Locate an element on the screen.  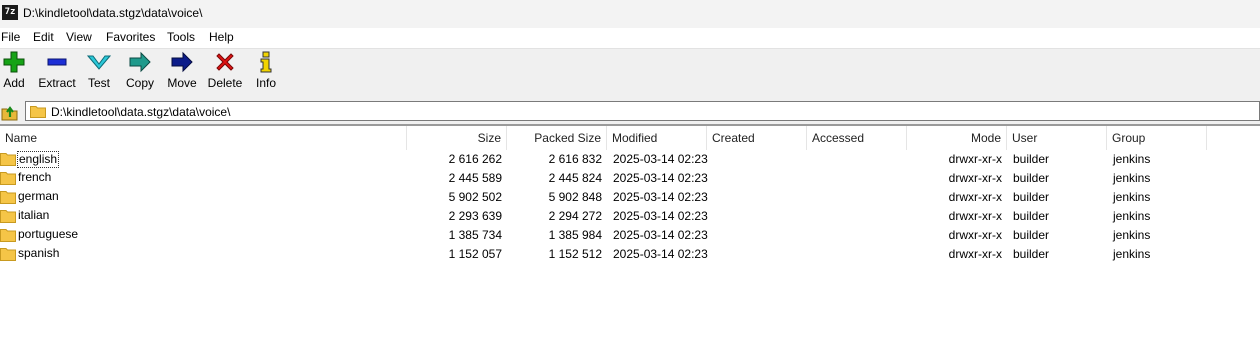
extract-button: Extract is located at coordinates (57, 70).